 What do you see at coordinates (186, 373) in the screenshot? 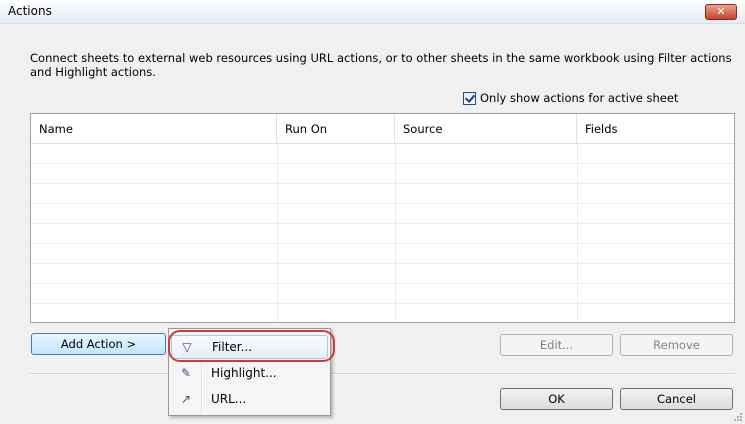
I see `highlighter-icon: ✎` at bounding box center [186, 373].